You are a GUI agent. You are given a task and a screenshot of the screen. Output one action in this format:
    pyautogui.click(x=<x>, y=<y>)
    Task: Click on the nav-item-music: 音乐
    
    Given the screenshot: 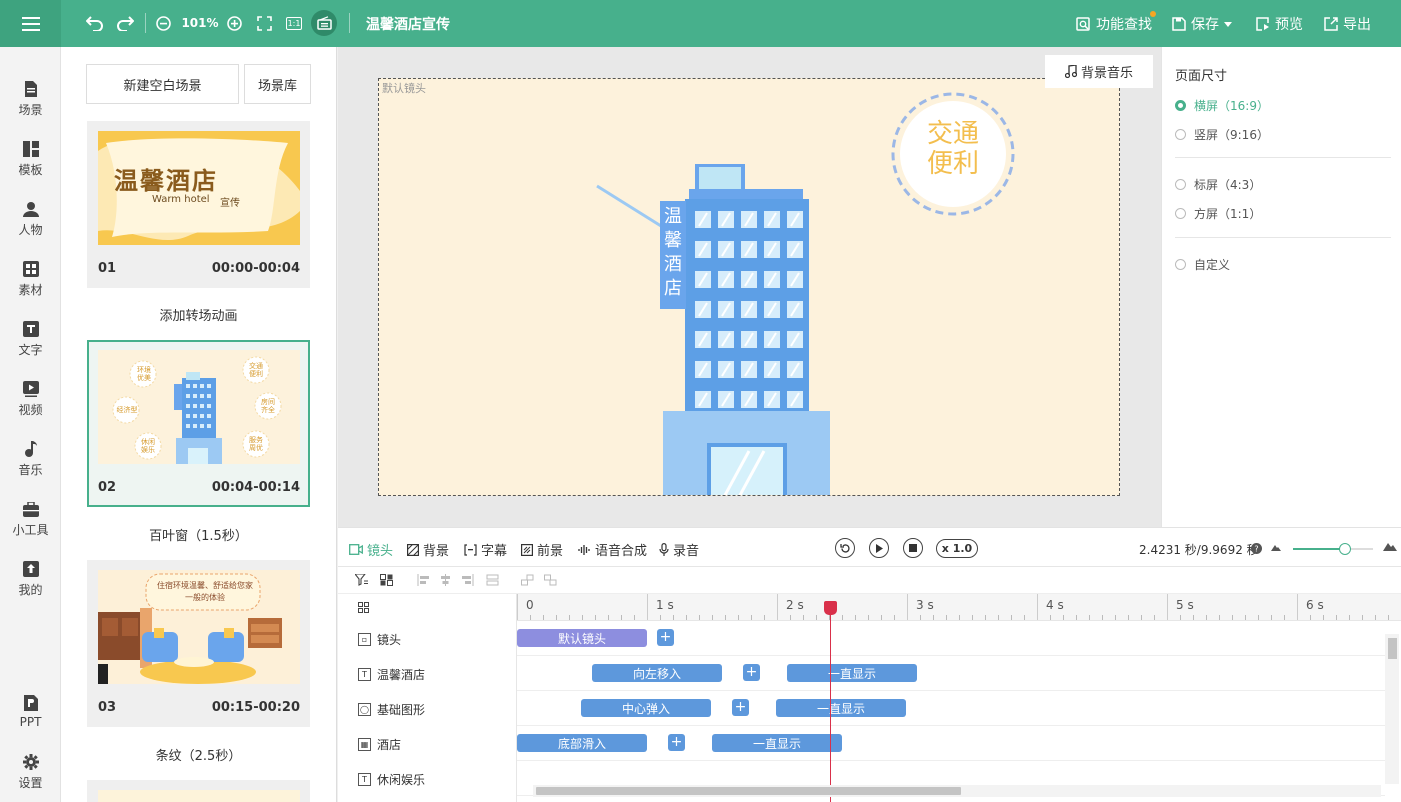 What is the action you would take?
    pyautogui.click(x=30, y=459)
    